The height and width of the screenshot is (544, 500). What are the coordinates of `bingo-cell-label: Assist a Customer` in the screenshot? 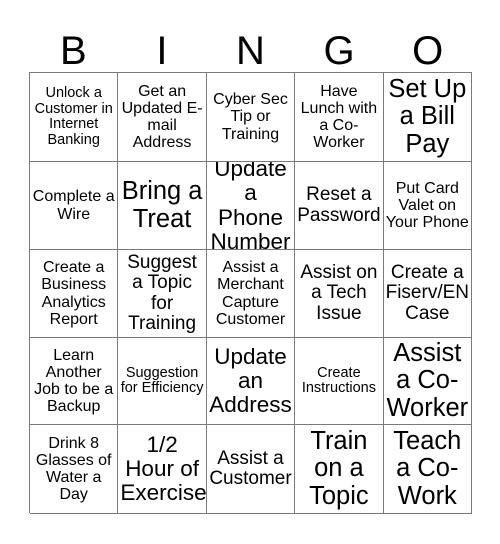 It's located at (250, 468).